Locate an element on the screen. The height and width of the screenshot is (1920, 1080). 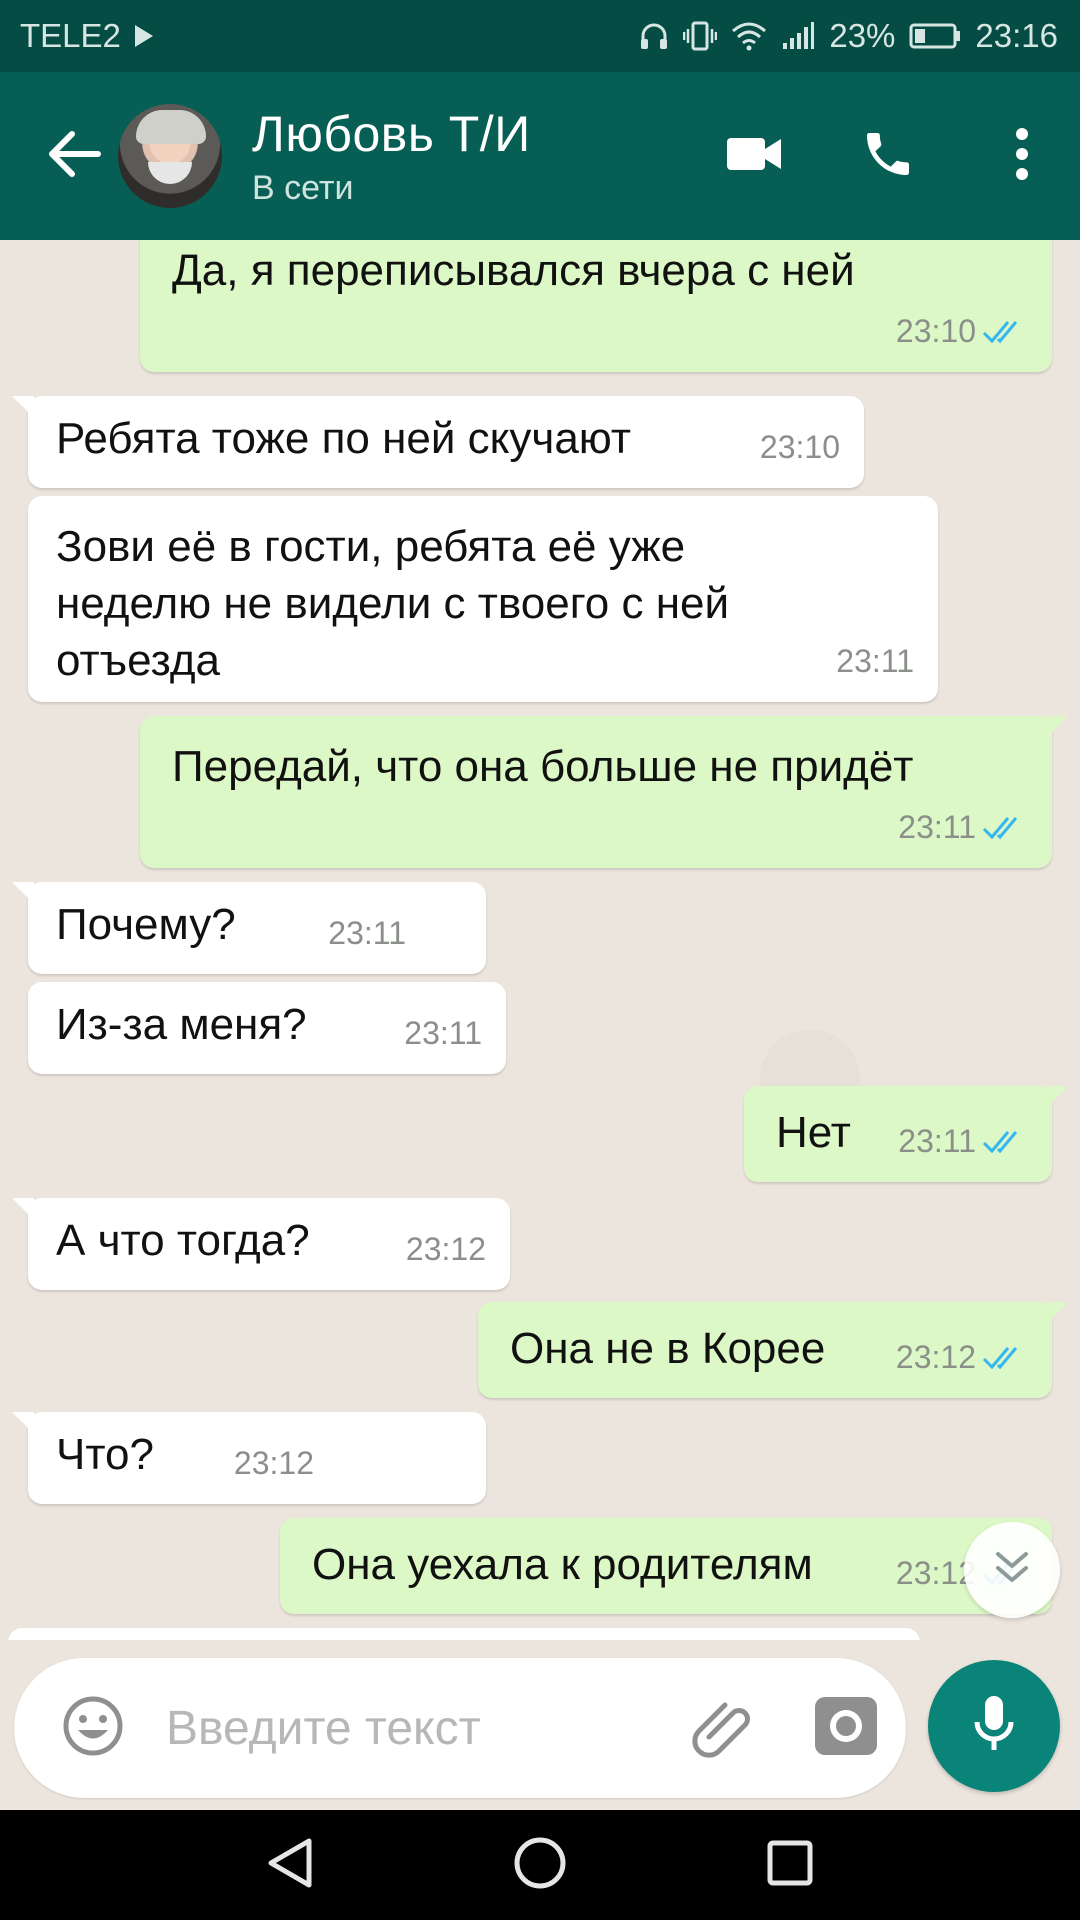
message-text: Ребята тоже по ней скучают is located at coordinates (343, 438).